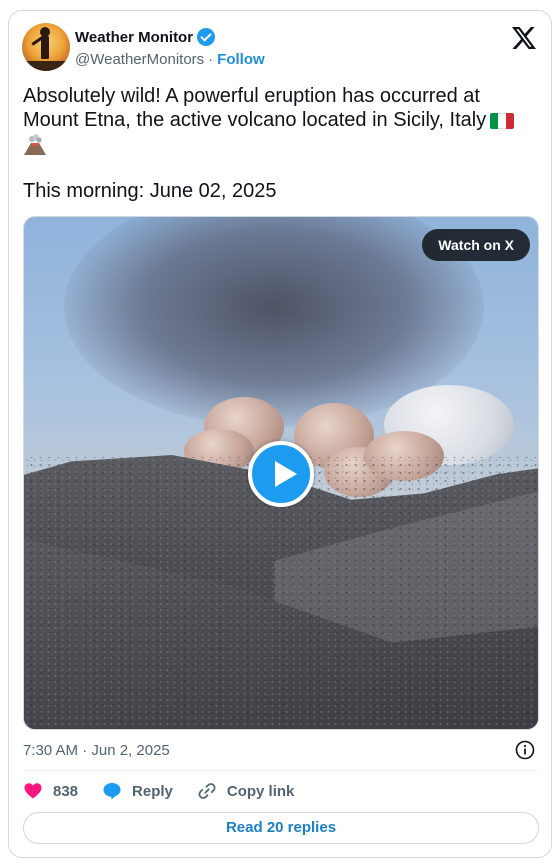  What do you see at coordinates (260, 791) in the screenshot?
I see `copy-link-label: Copy link` at bounding box center [260, 791].